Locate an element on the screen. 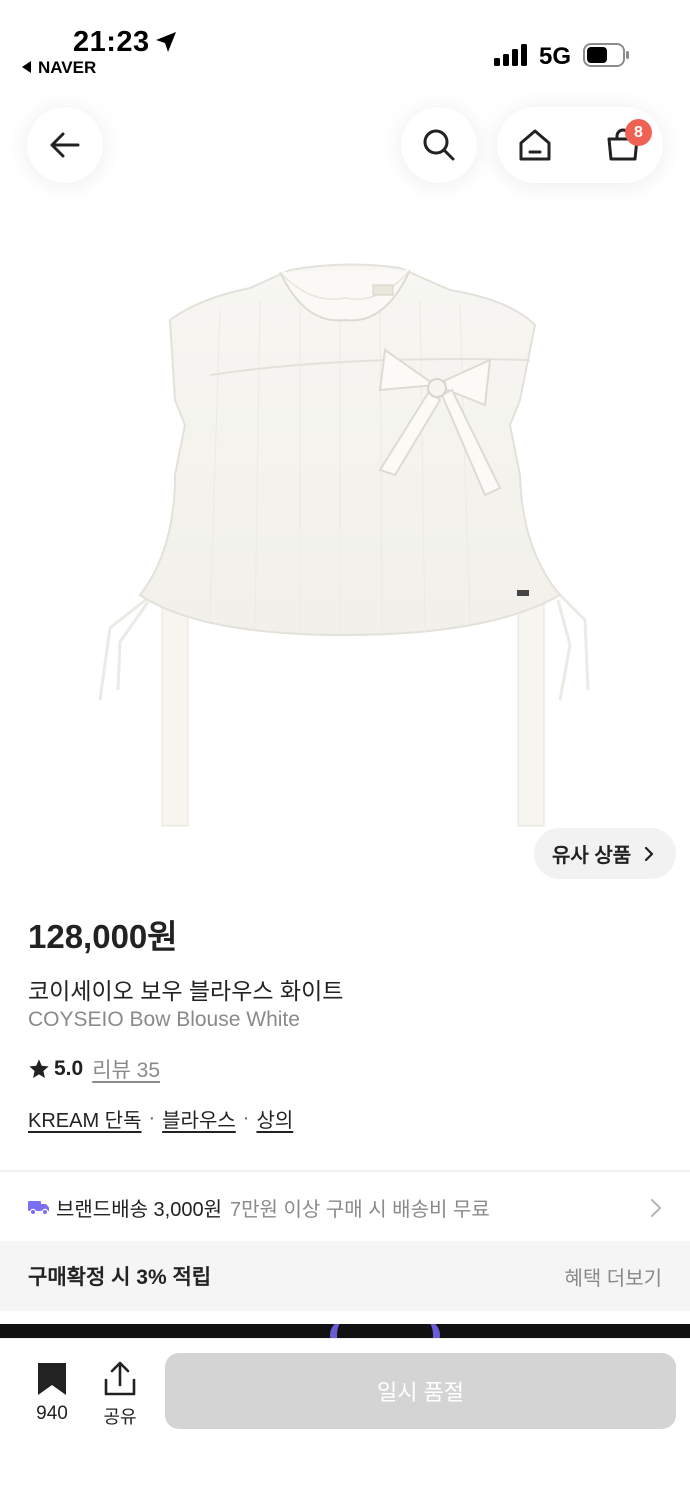  signal-icon is located at coordinates (510, 55).